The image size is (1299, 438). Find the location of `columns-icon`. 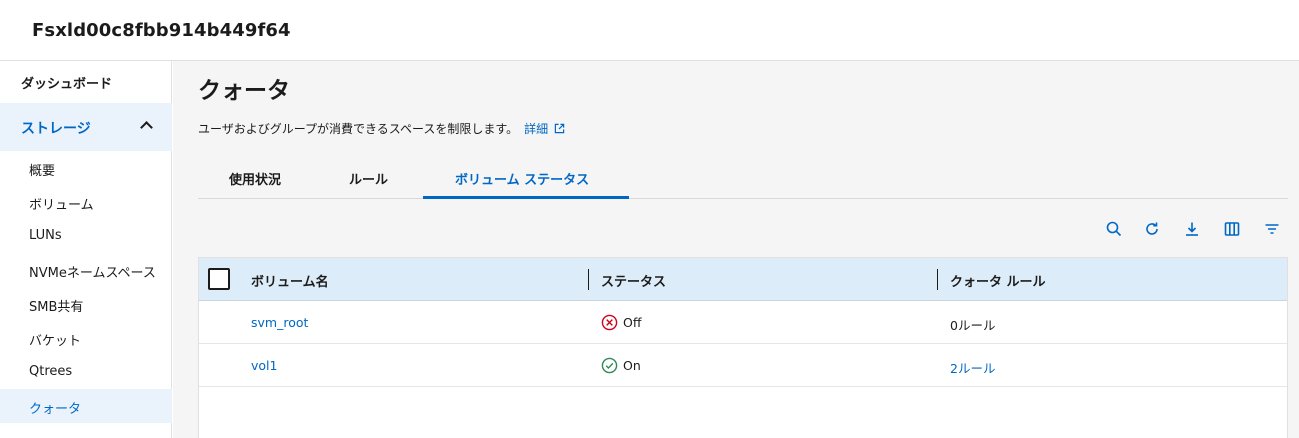

columns-icon is located at coordinates (1232, 229).